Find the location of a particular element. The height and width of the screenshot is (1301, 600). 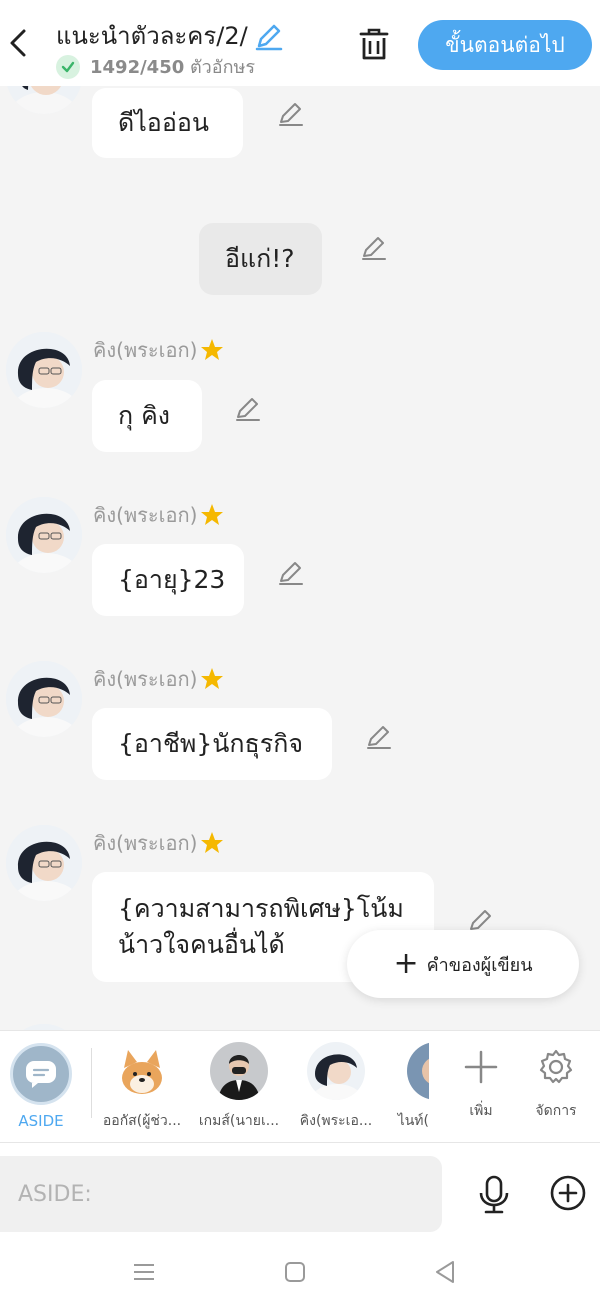

message-bubble: {อายุ}23 is located at coordinates (168, 580).